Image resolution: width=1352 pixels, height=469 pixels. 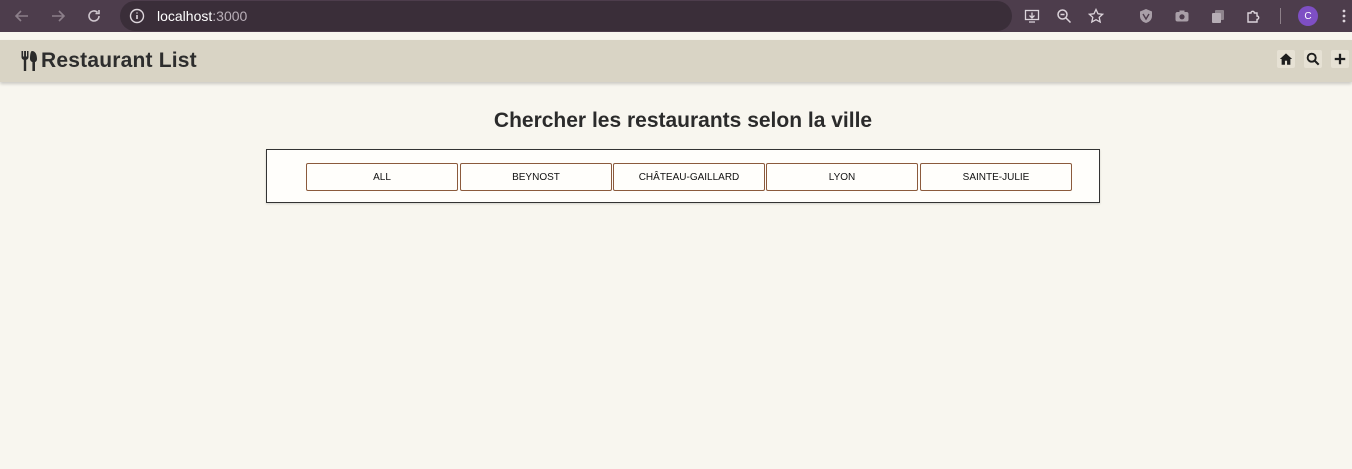 I want to click on forward-icon, so click(x=58, y=16).